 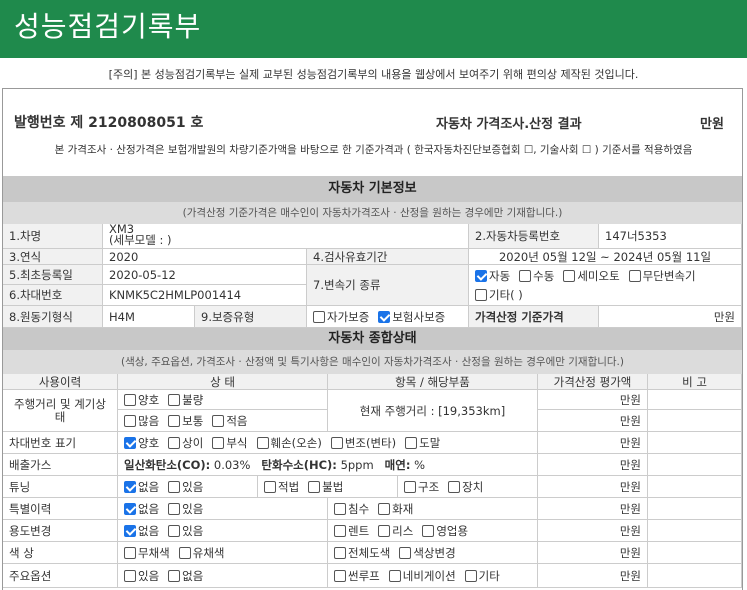 I want to click on vin-opt-diff: 상이, so click(x=185, y=443).